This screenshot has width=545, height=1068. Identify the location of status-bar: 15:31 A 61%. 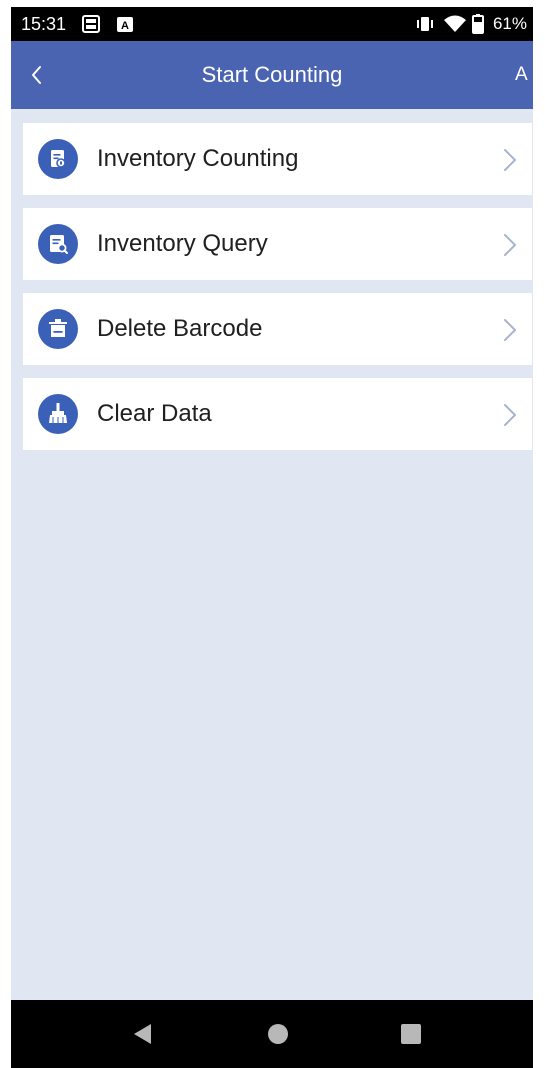
(272, 24).